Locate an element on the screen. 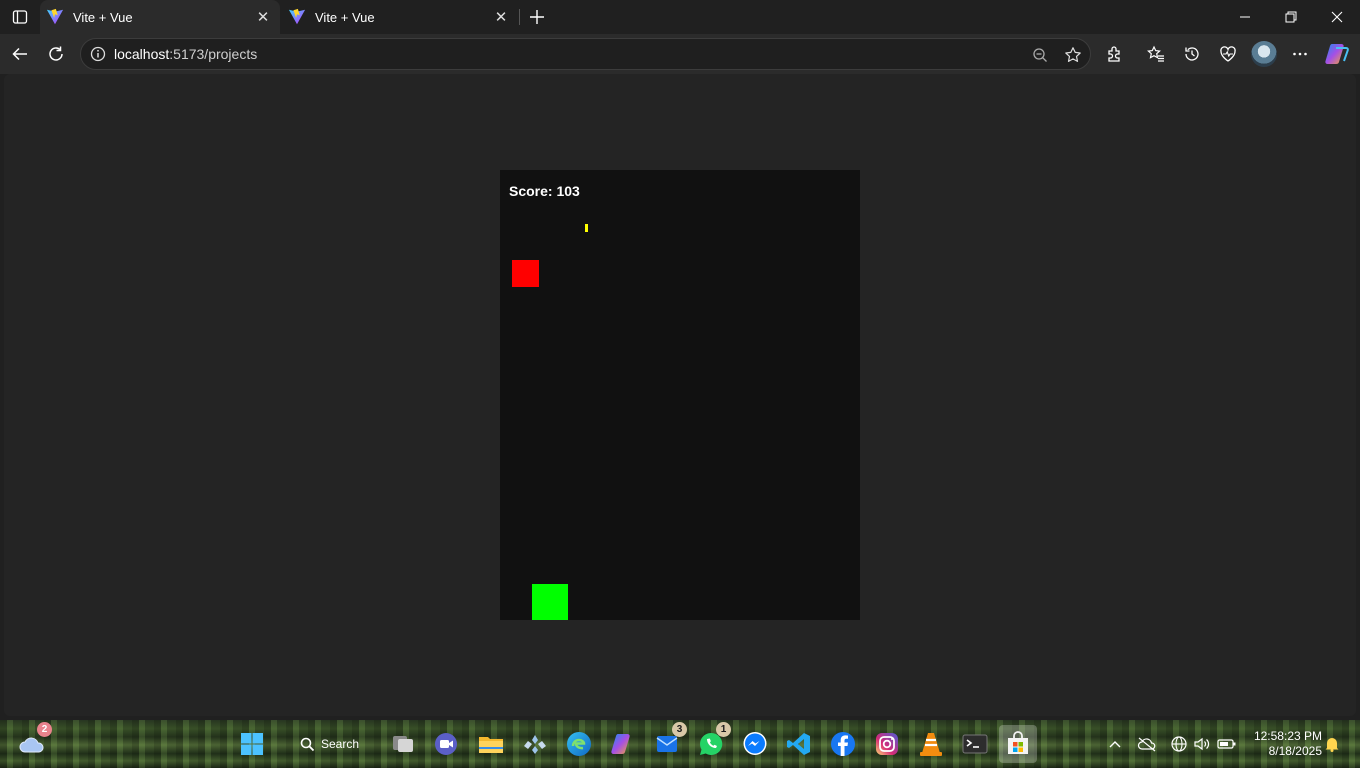  profile-avatar is located at coordinates (1264, 54).